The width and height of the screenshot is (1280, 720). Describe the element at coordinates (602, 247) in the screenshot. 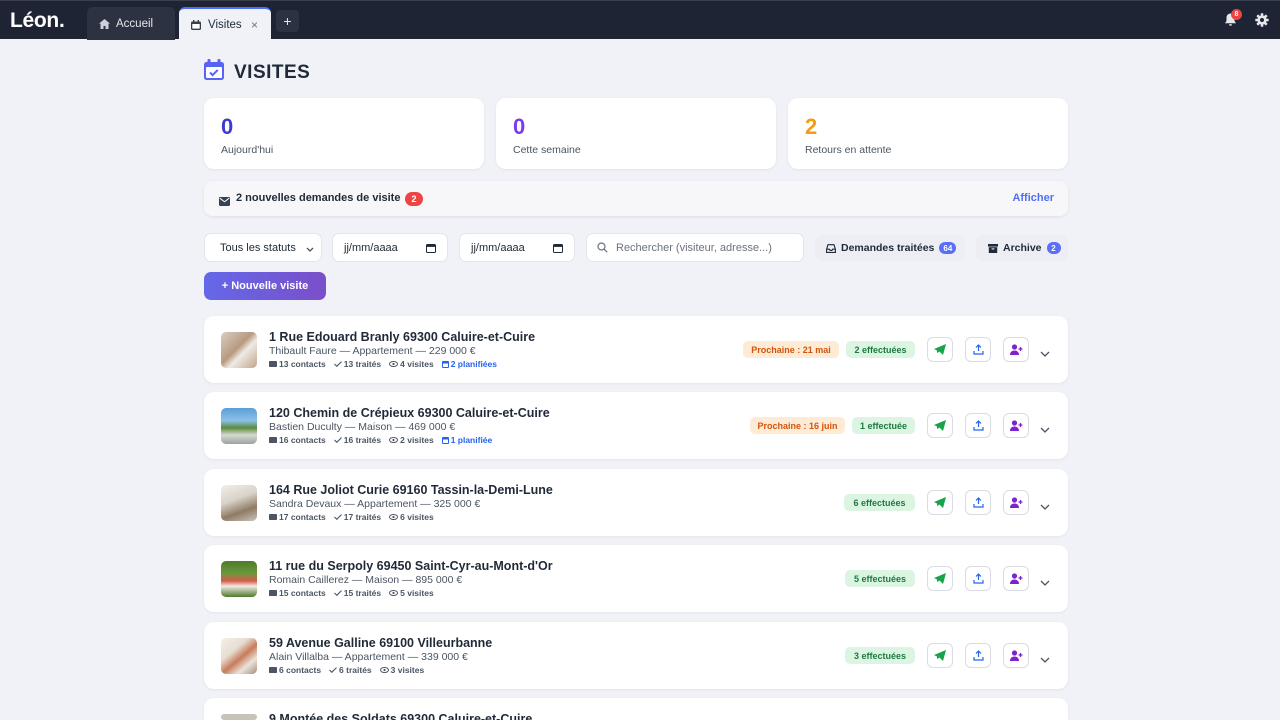

I see `search-icon` at that location.